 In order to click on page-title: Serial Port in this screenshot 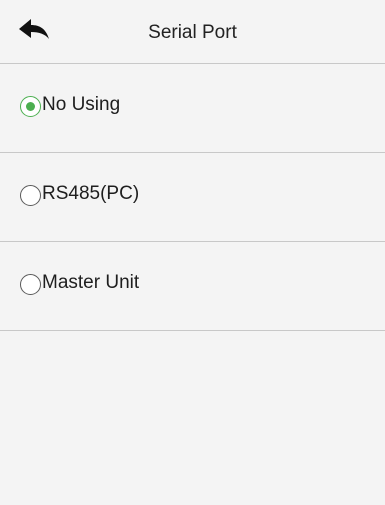, I will do `click(192, 32)`.